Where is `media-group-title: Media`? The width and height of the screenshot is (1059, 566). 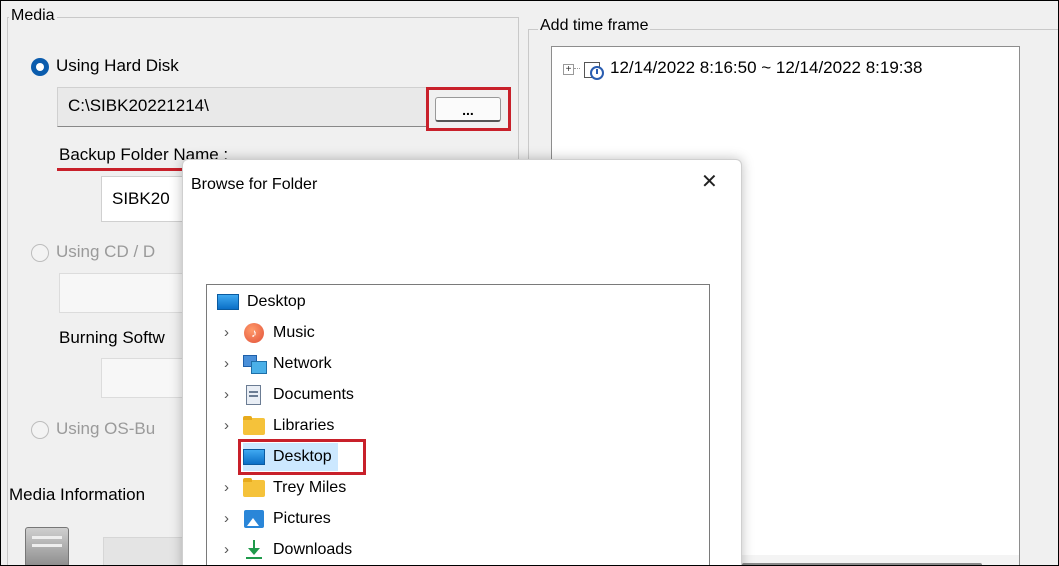 media-group-title: Media is located at coordinates (33, 16).